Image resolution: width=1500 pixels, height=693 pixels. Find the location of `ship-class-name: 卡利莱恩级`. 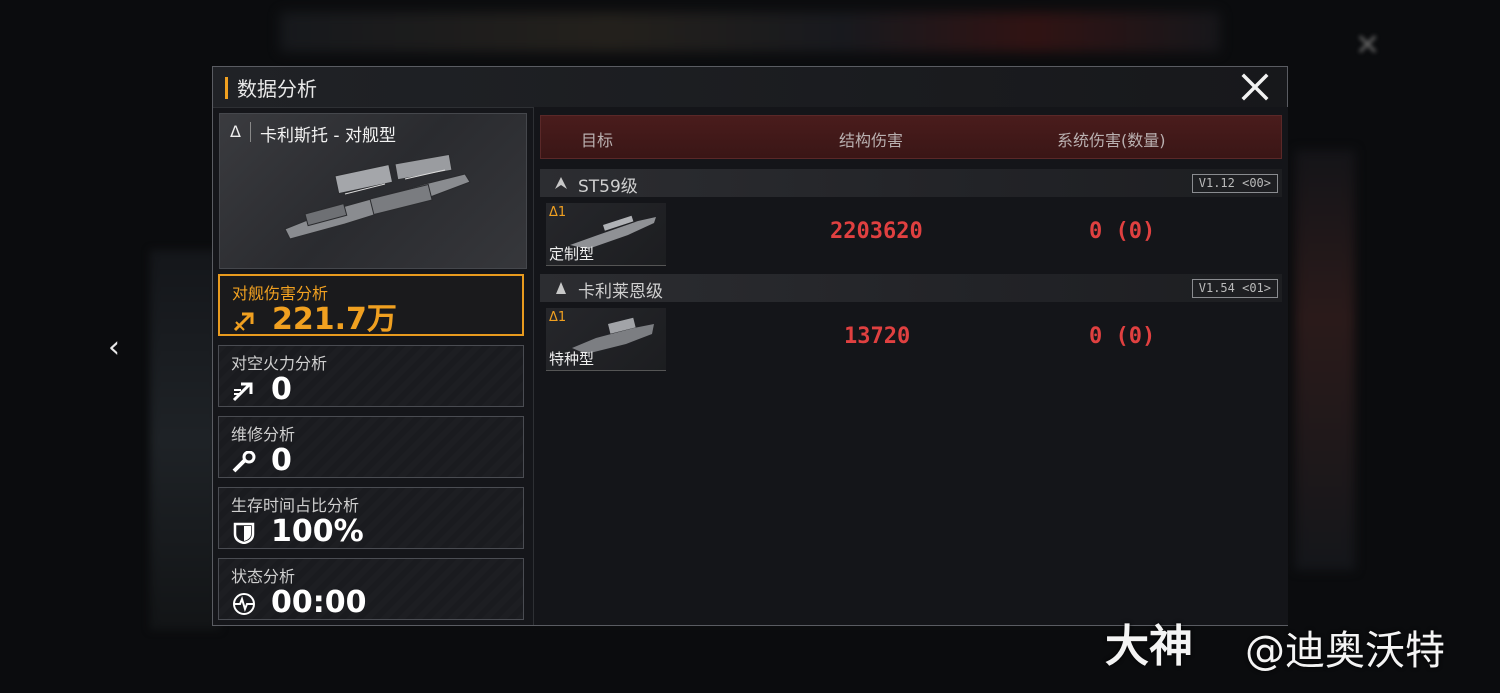

ship-class-name: 卡利莱恩级 is located at coordinates (620, 292).